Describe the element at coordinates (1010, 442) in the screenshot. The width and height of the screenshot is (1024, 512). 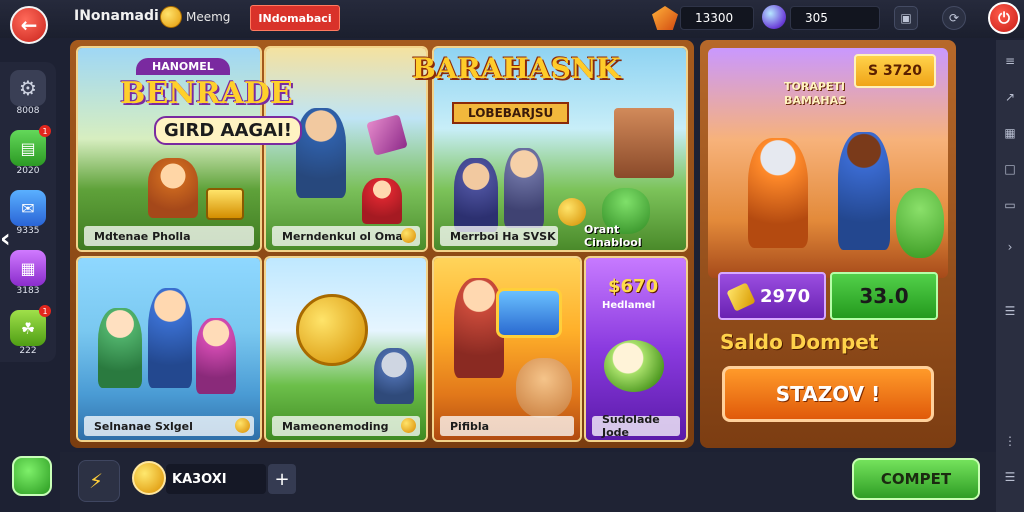
I see `dots-icon: ⋮` at that location.